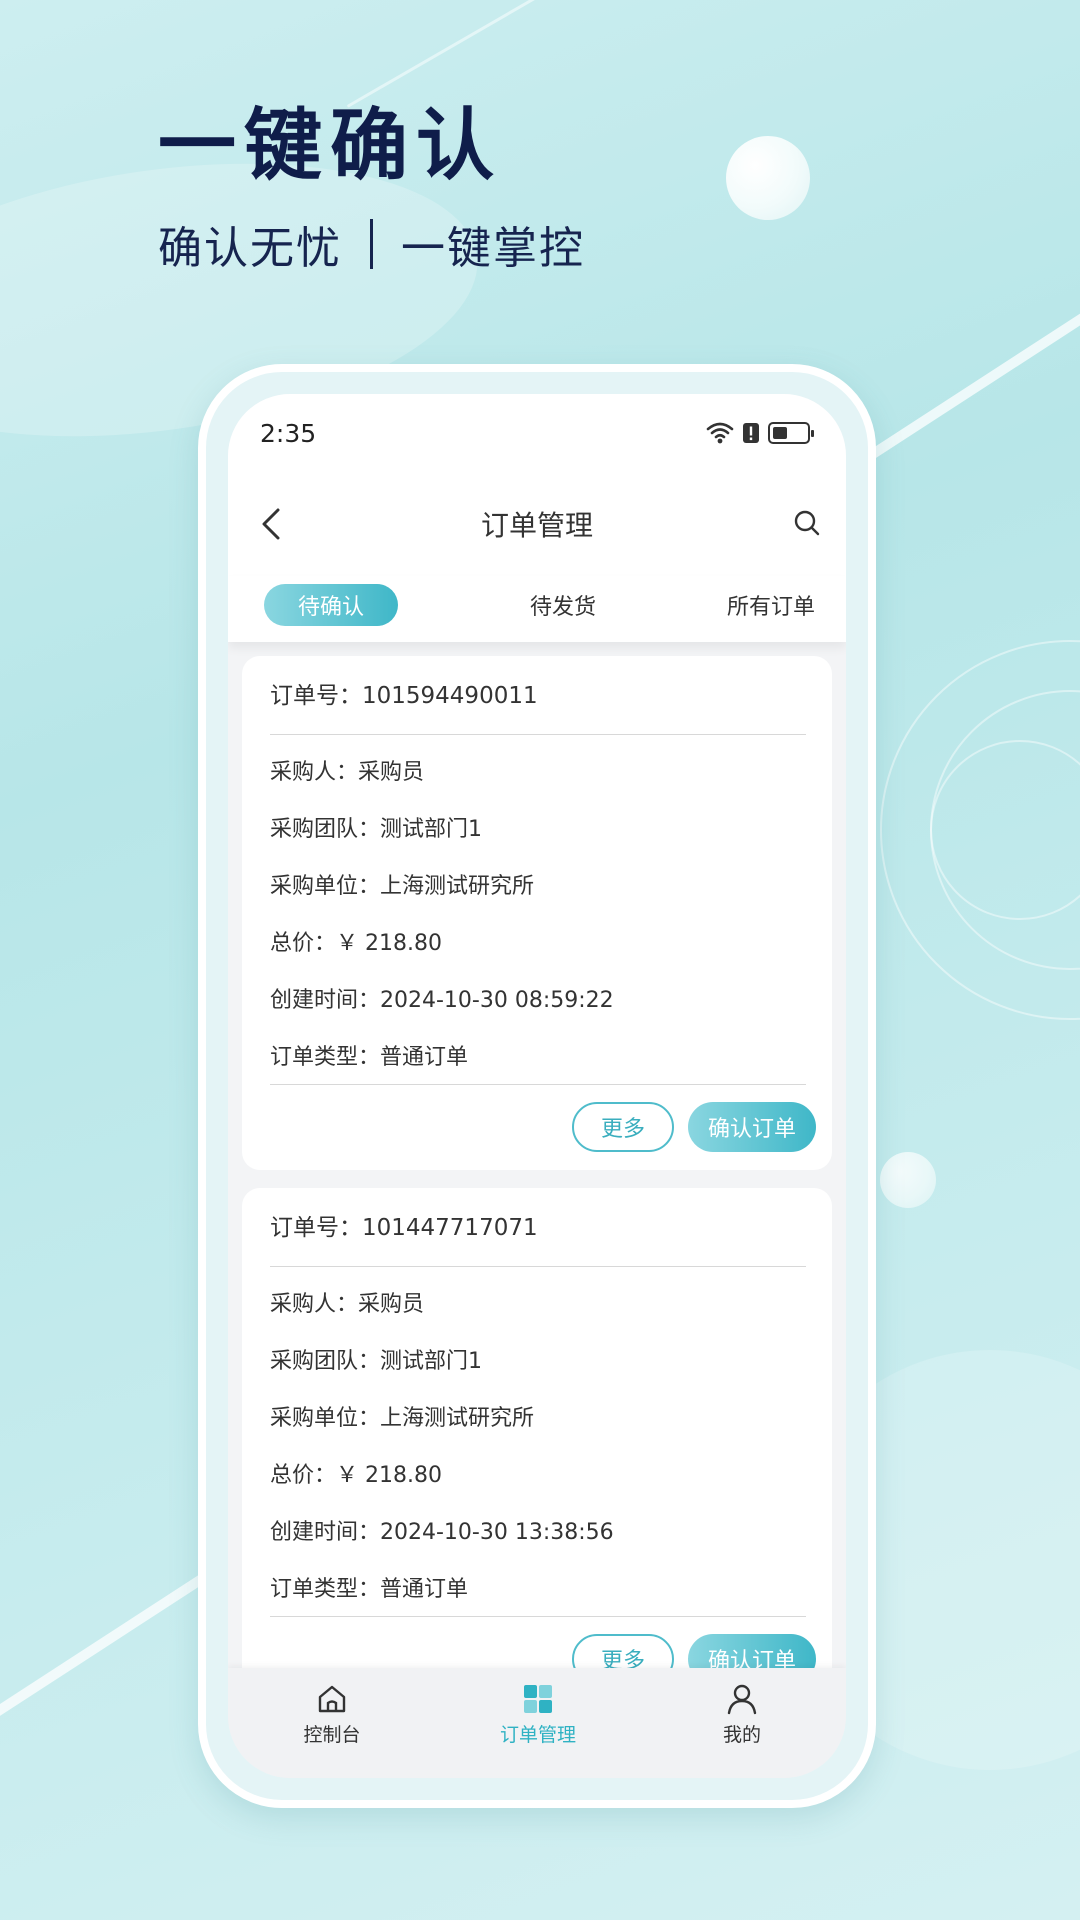  What do you see at coordinates (331, 605) in the screenshot?
I see `tab-pending-confirm: 待确认` at bounding box center [331, 605].